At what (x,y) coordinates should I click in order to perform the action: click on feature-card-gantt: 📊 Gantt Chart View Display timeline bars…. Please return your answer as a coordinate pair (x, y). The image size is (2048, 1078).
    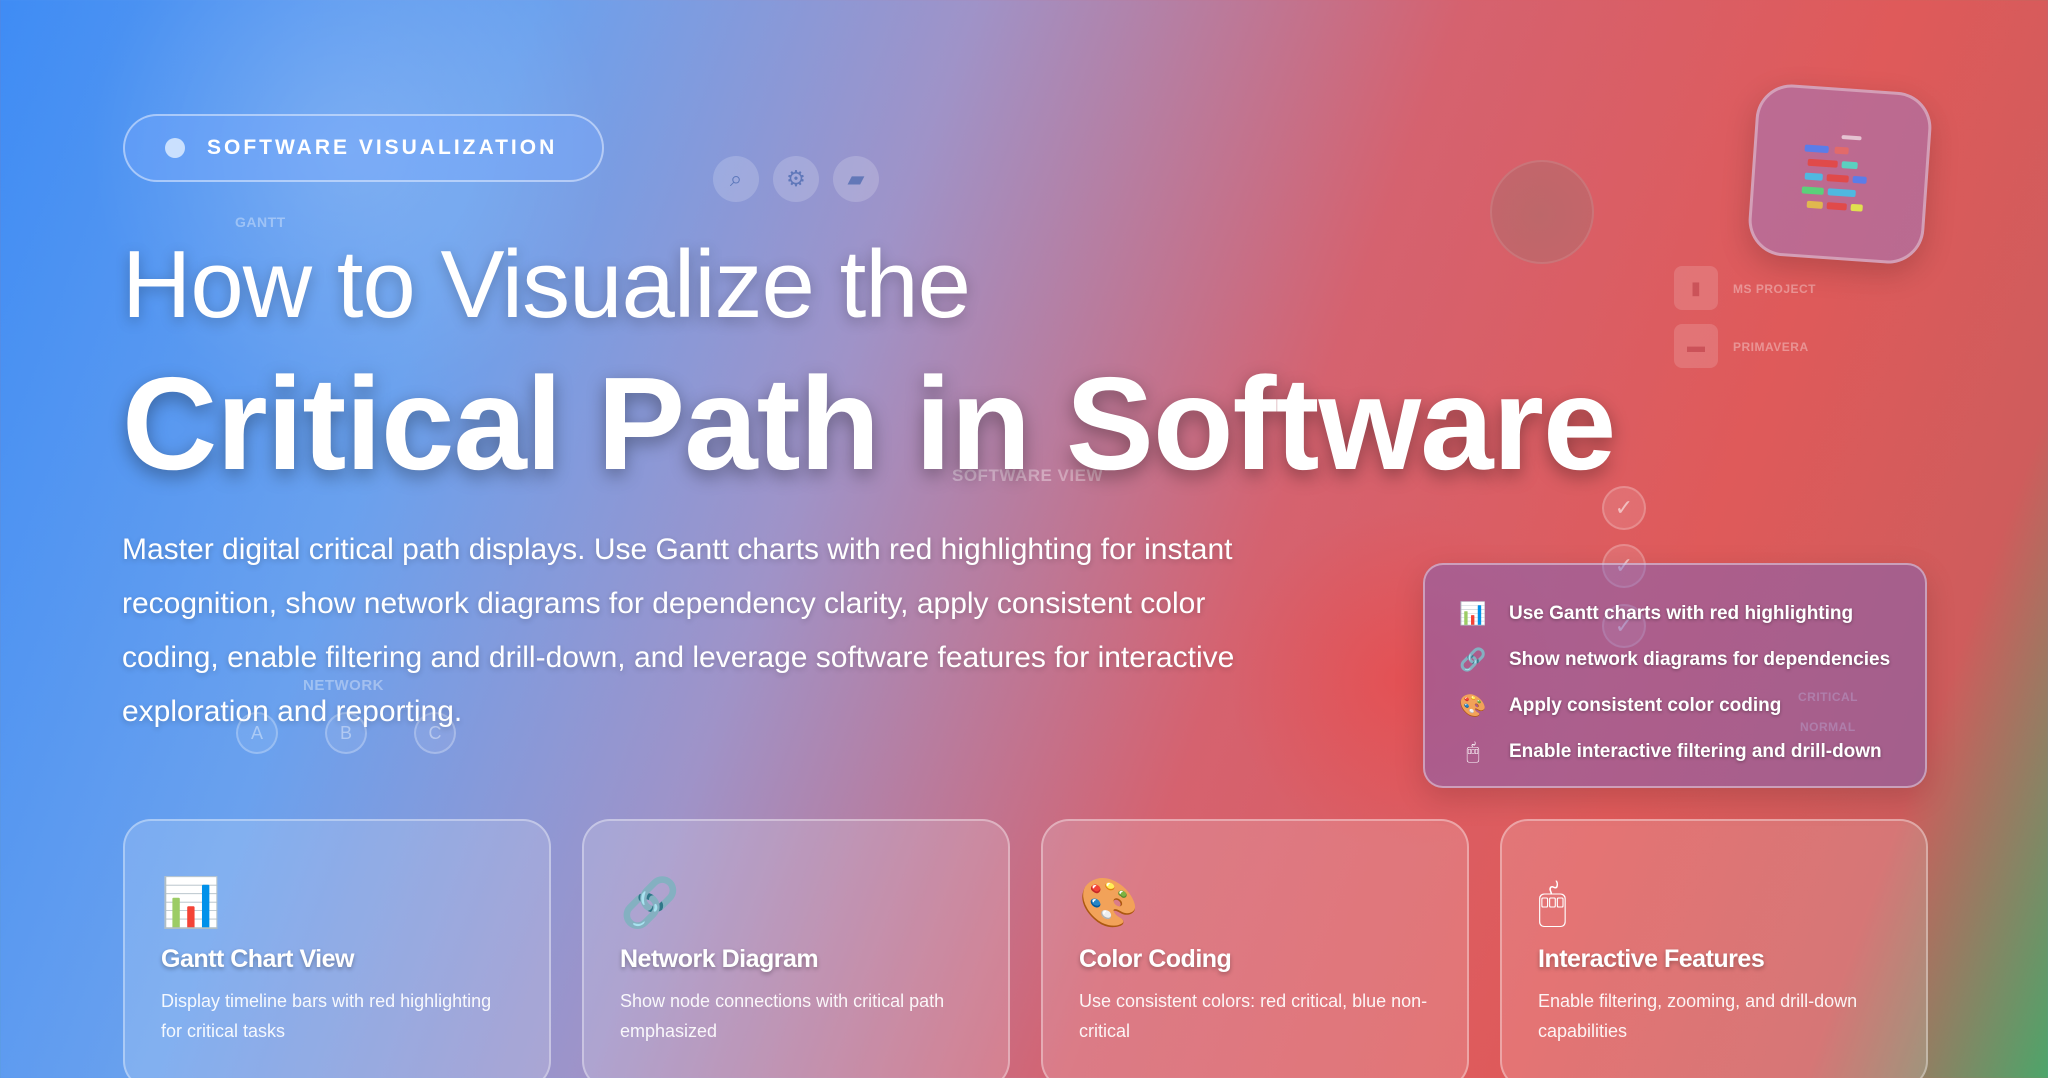
    Looking at the image, I should click on (337, 948).